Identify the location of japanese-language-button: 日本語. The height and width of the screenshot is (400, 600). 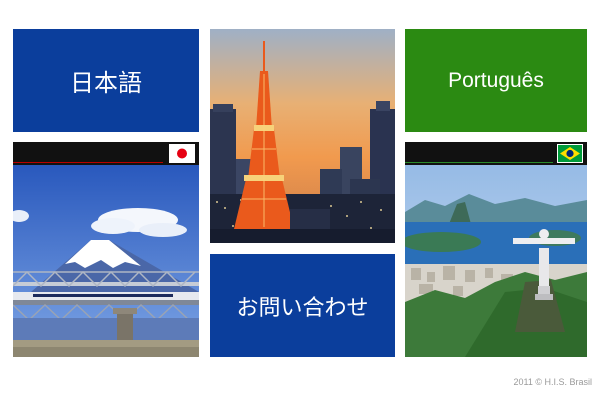
(106, 80).